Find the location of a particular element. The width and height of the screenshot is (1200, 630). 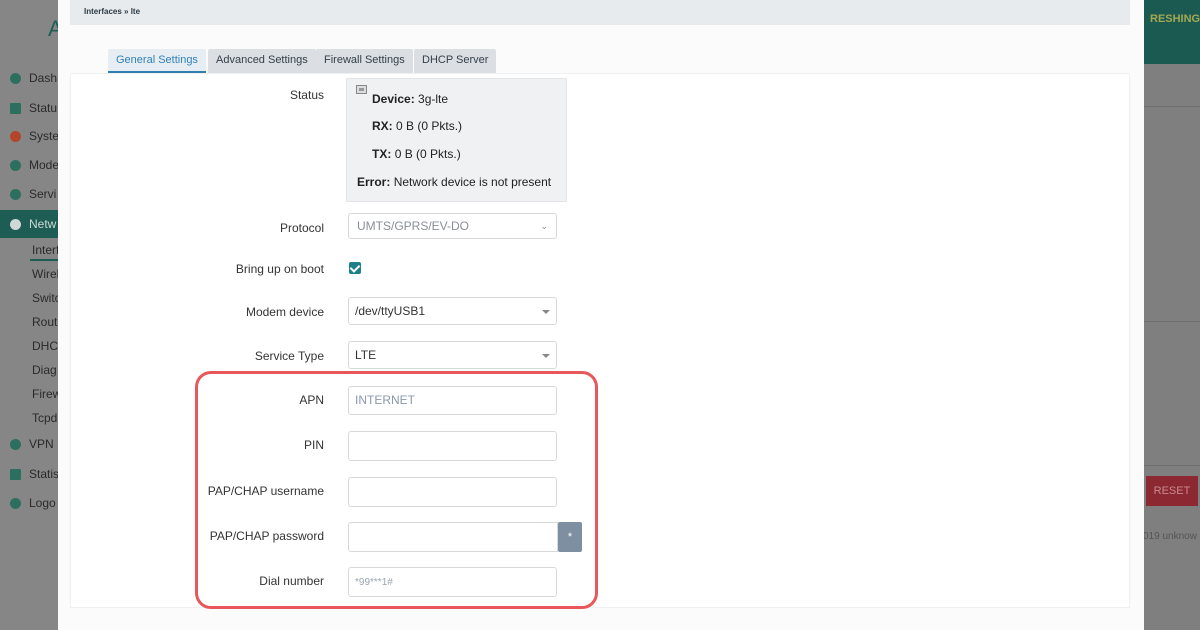

protocol-label: Protocol is located at coordinates (301, 228).